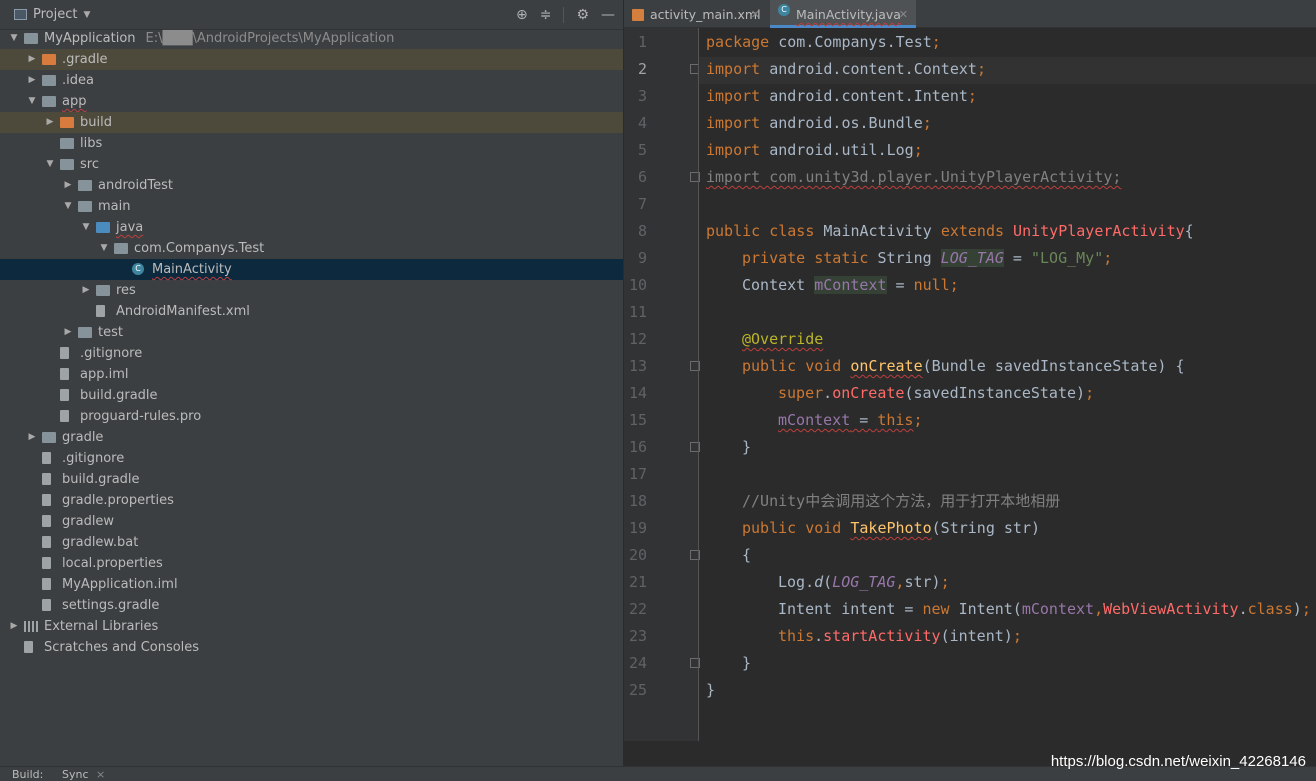 The image size is (1316, 781). What do you see at coordinates (192, 269) in the screenshot?
I see `tree-item-label: MainActivity` at bounding box center [192, 269].